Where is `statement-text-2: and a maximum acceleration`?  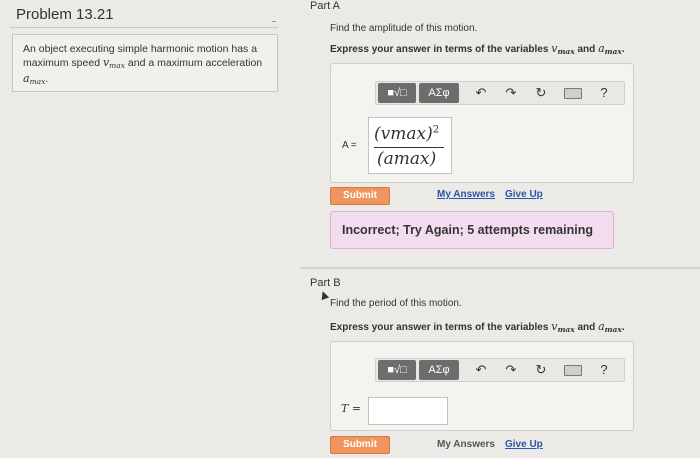
statement-text-2: and a maximum acceleration is located at coordinates (195, 63).